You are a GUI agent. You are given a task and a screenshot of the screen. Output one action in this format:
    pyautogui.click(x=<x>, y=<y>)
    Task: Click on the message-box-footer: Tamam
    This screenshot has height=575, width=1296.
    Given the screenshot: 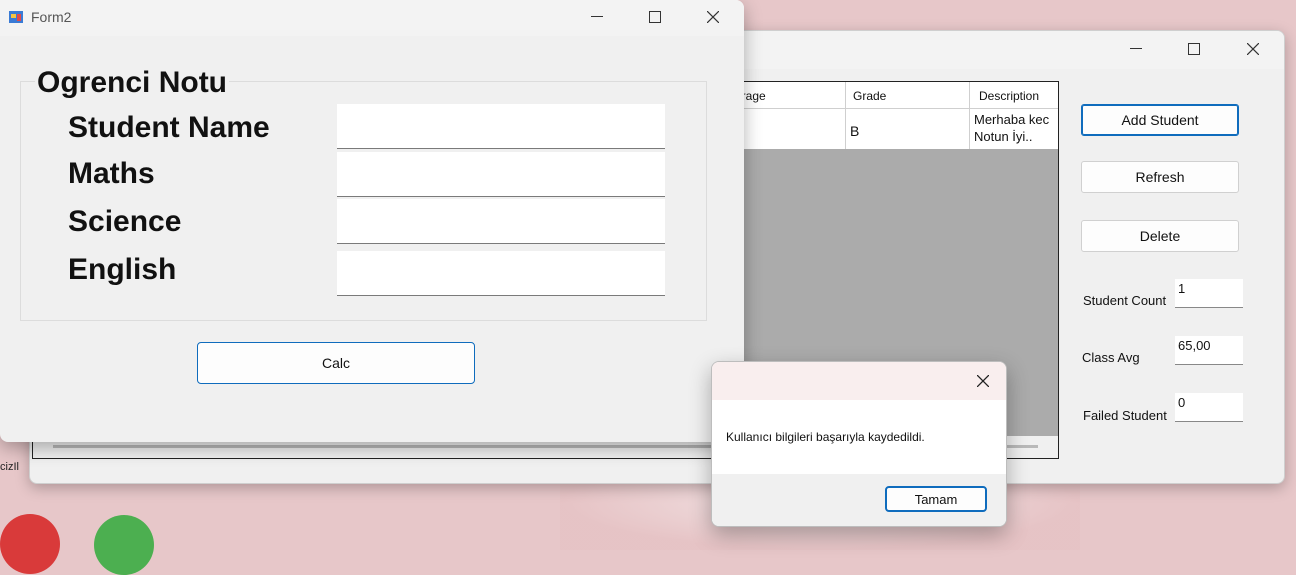 What is the action you would take?
    pyautogui.click(x=859, y=500)
    